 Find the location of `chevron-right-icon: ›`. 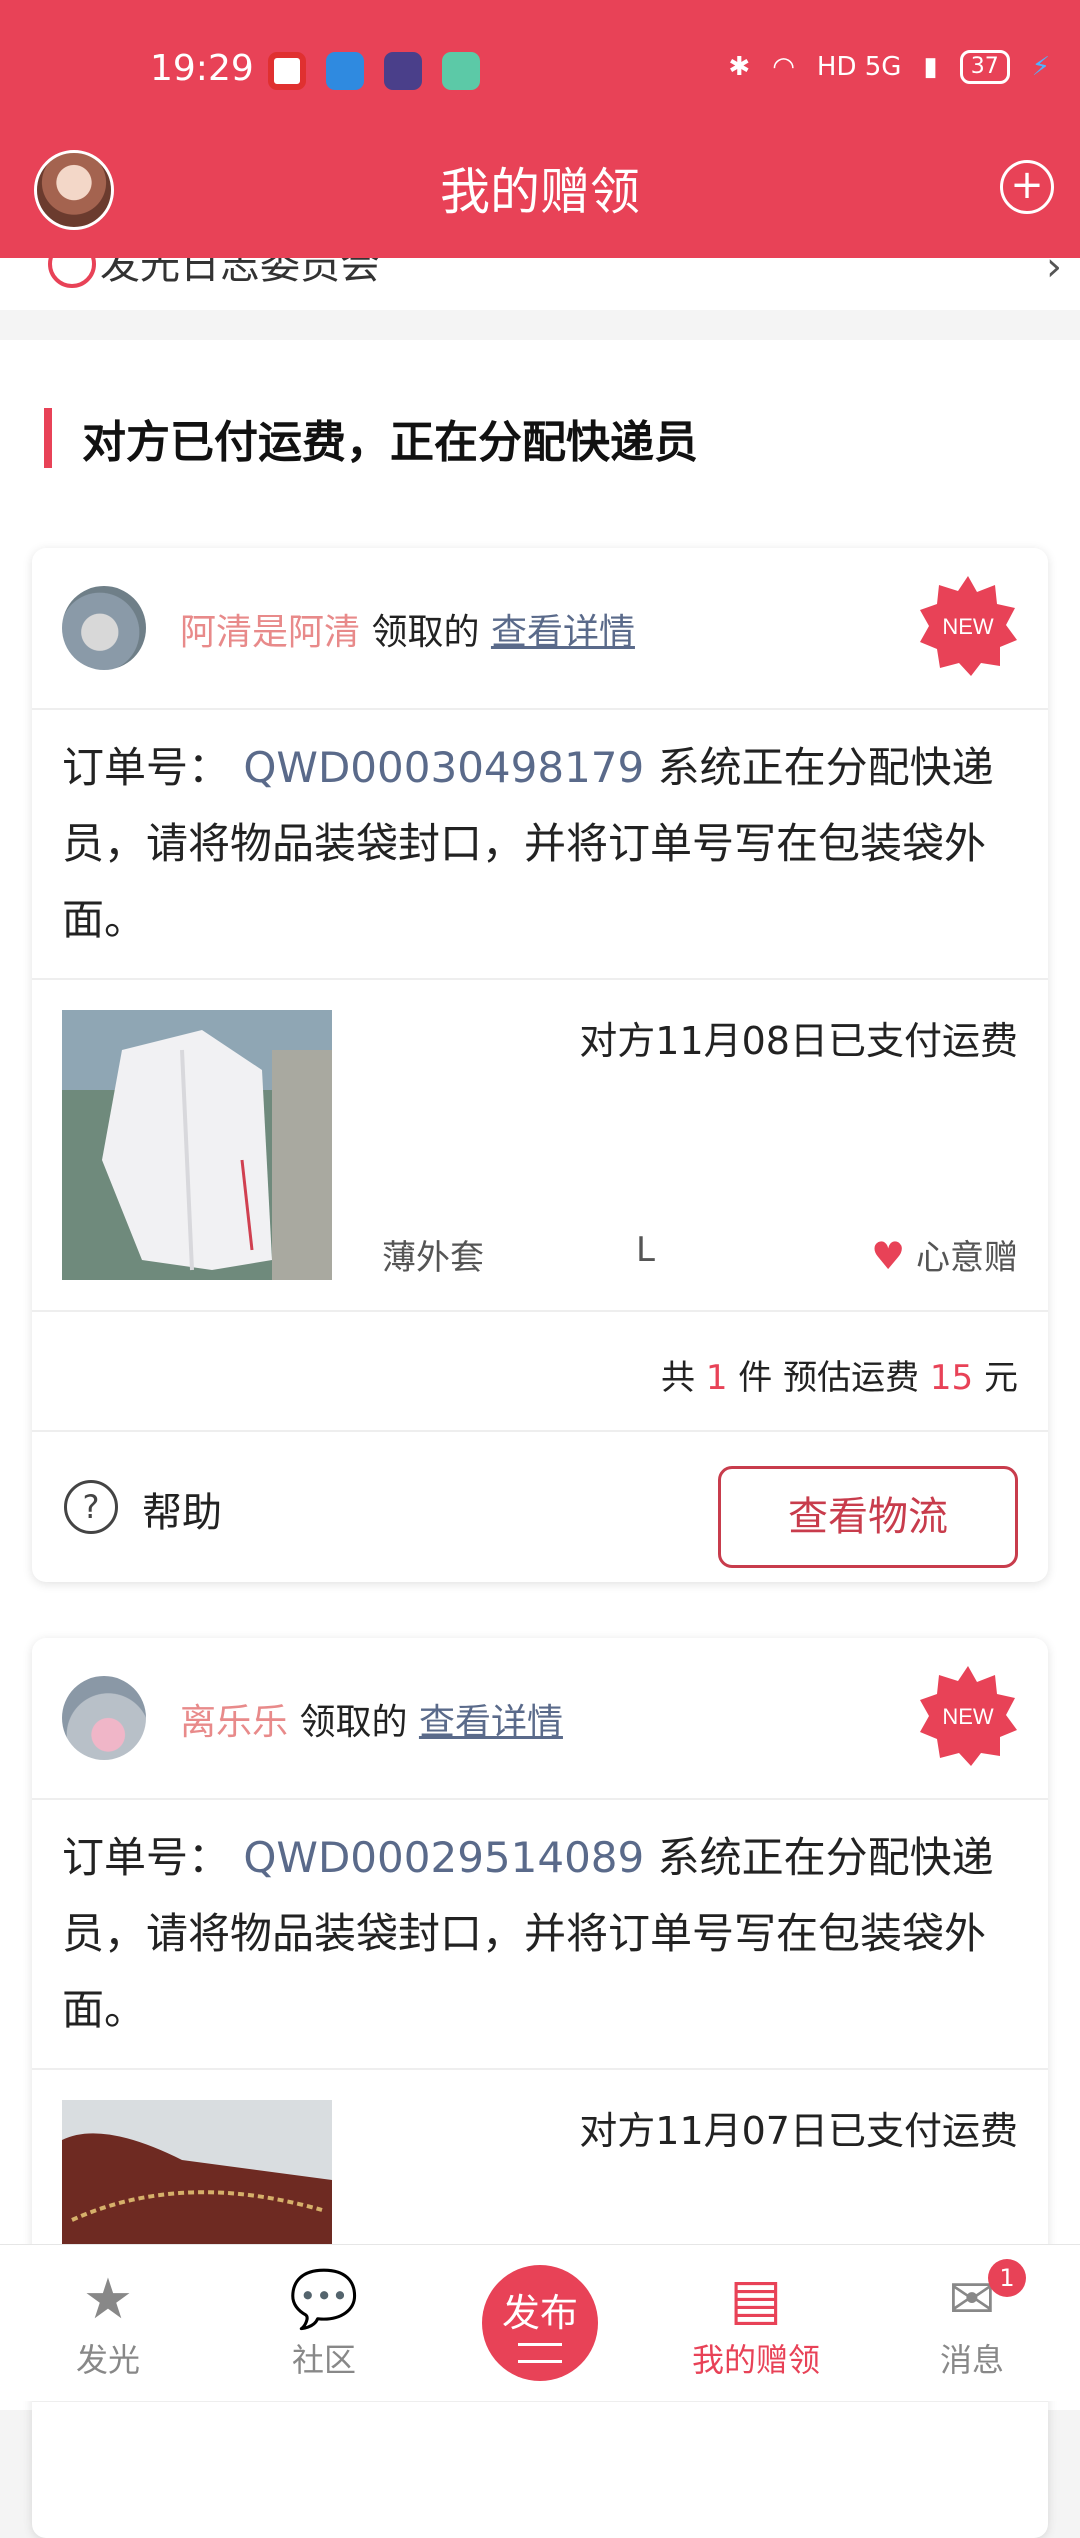

chevron-right-icon: › is located at coordinates (1054, 274).